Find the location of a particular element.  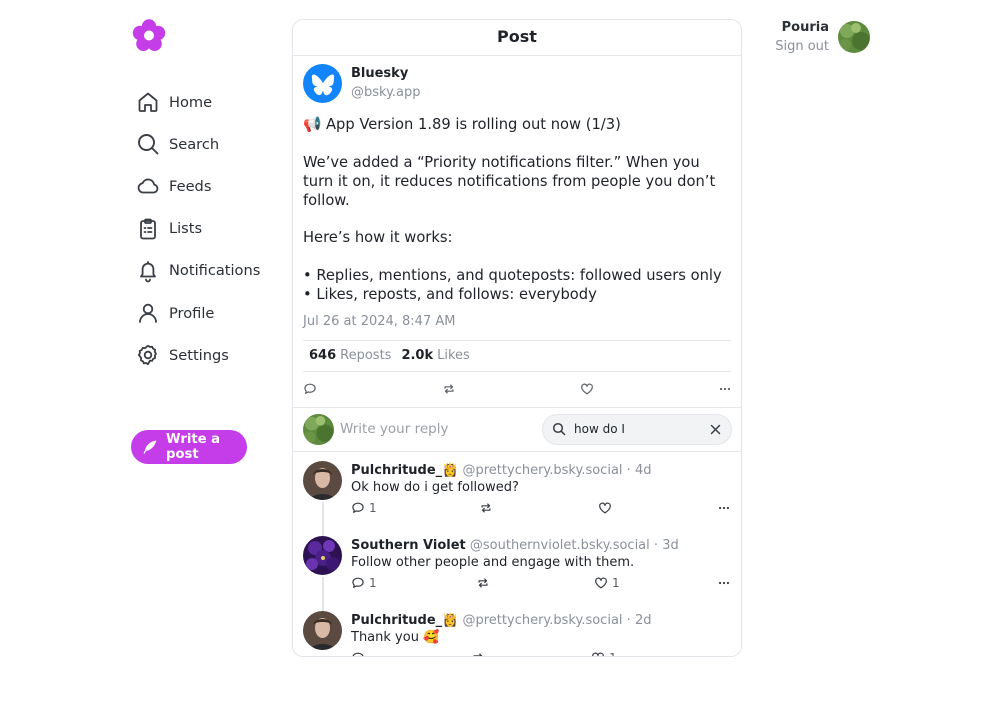

likes-stat: 2.0k Likes is located at coordinates (435, 355).